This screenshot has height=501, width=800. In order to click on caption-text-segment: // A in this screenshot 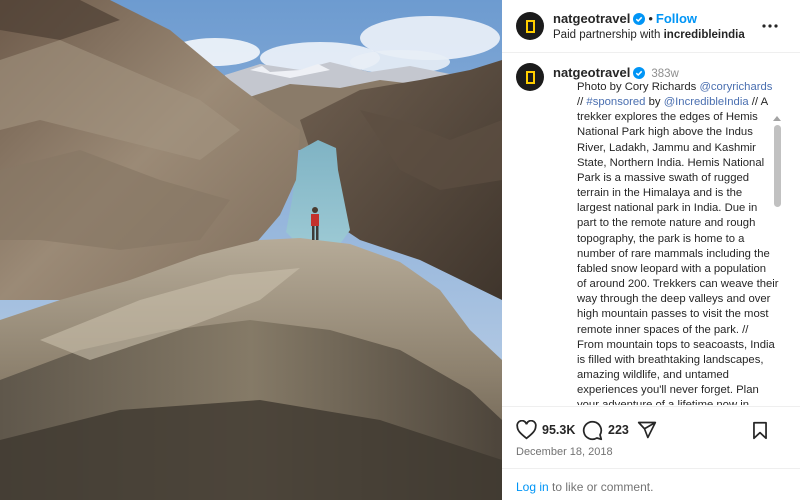, I will do `click(758, 102)`.